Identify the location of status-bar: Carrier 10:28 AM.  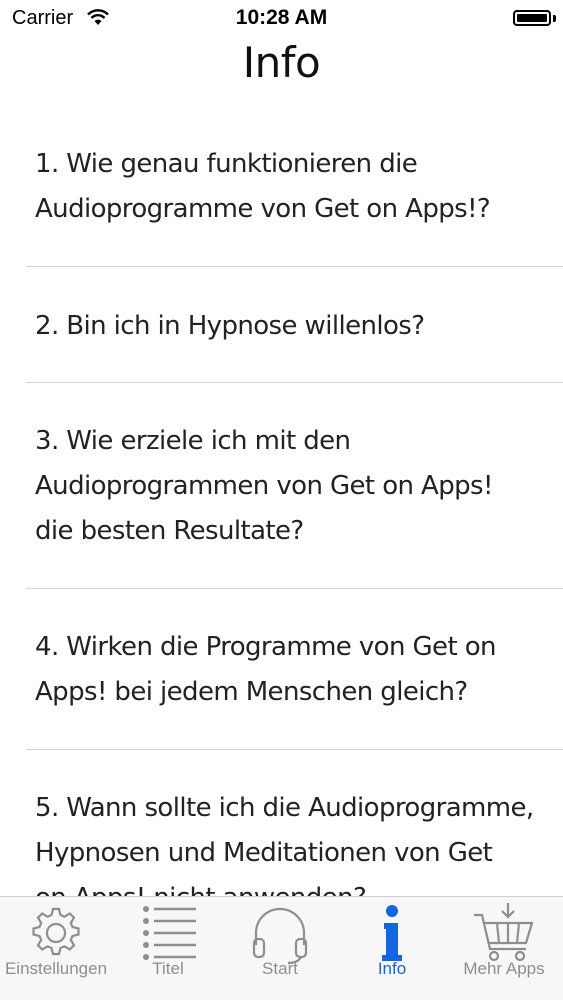
(281, 19).